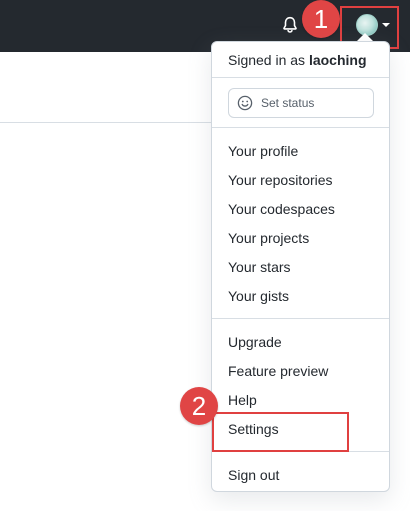 Image resolution: width=410 pixels, height=511 pixels. I want to click on menu-item-your-stars: Your stars, so click(259, 267).